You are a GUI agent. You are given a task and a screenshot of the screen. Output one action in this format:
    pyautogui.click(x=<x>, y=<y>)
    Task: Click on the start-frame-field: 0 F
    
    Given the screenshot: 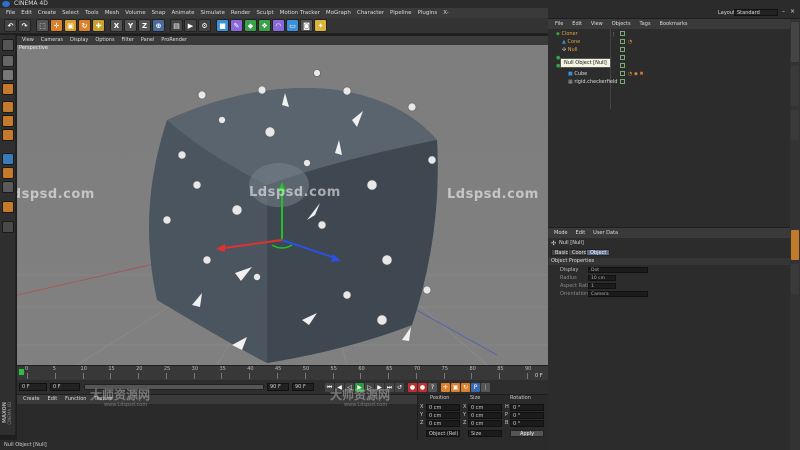 What is the action you would take?
    pyautogui.click(x=33, y=387)
    